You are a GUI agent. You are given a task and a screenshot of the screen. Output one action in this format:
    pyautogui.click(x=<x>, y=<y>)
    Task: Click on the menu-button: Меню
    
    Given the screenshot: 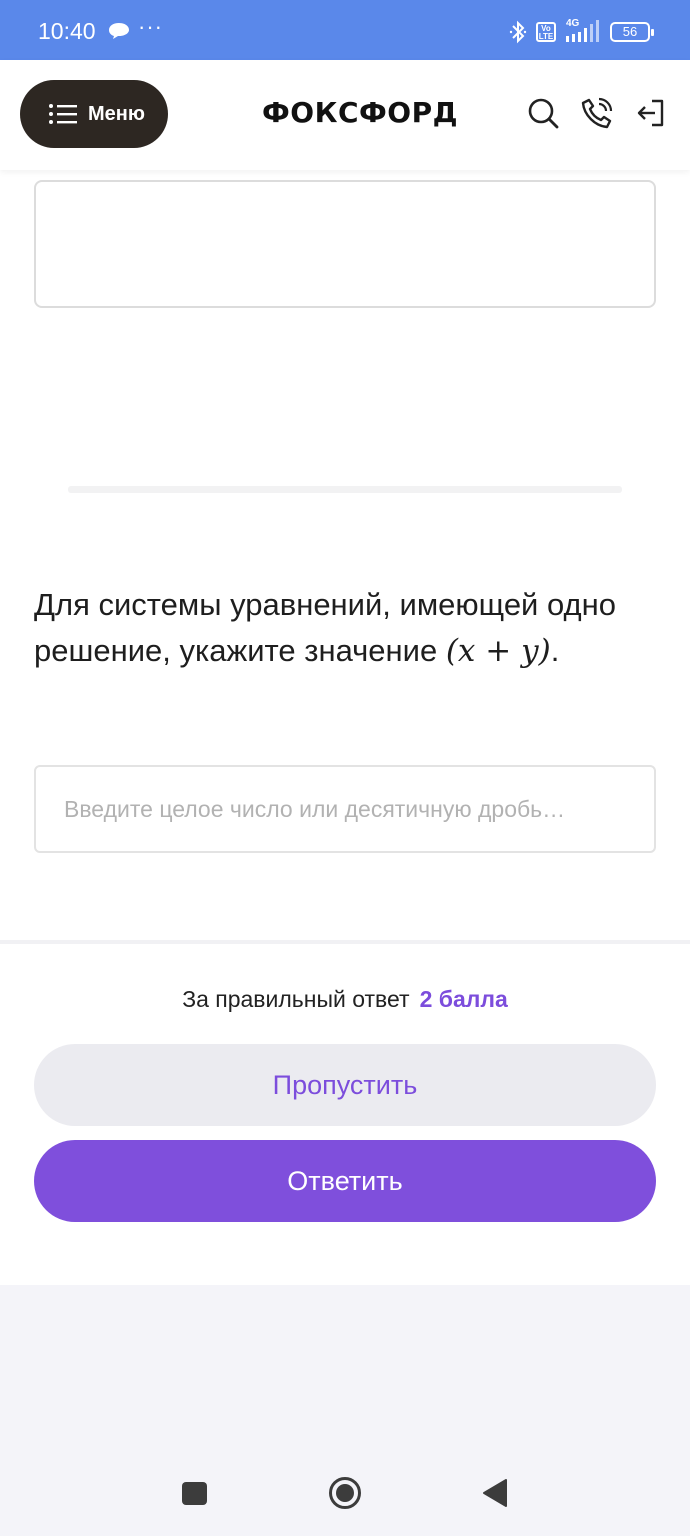 What is the action you would take?
    pyautogui.click(x=94, y=114)
    